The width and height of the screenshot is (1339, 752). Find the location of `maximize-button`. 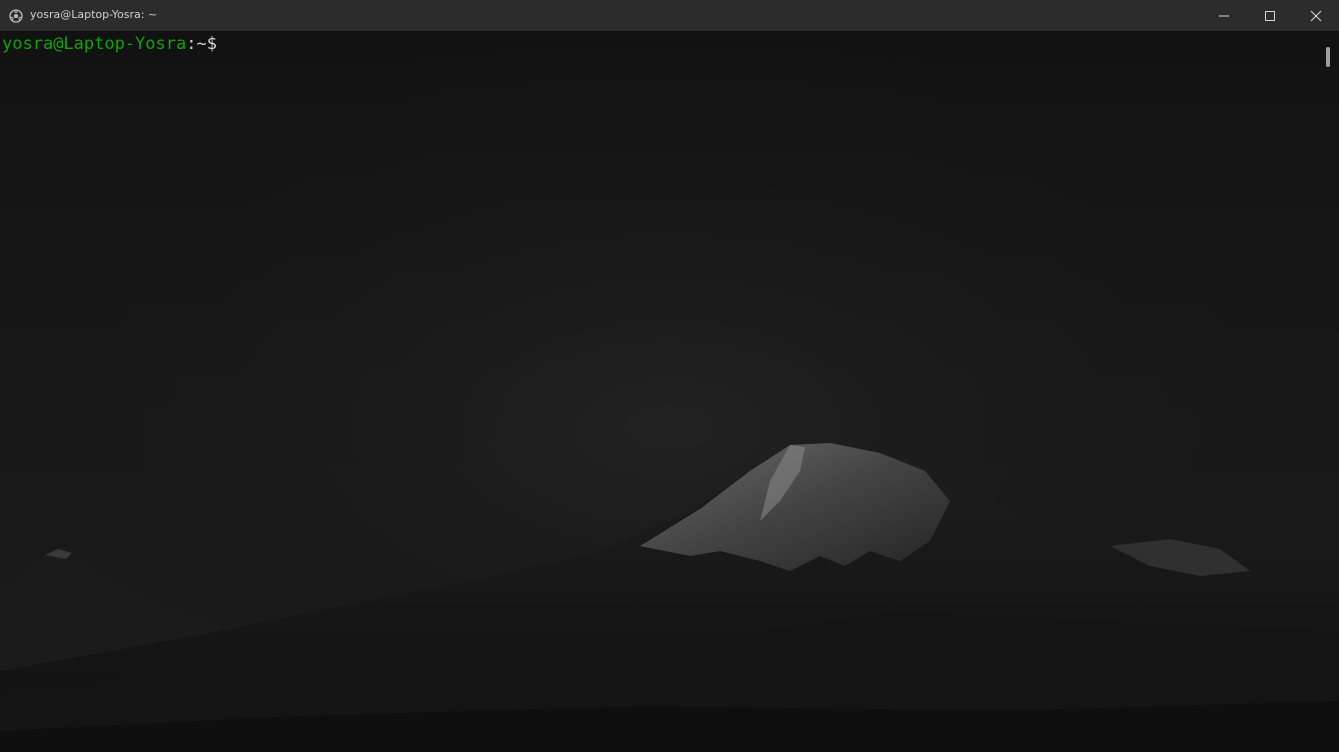

maximize-button is located at coordinates (1270, 15).